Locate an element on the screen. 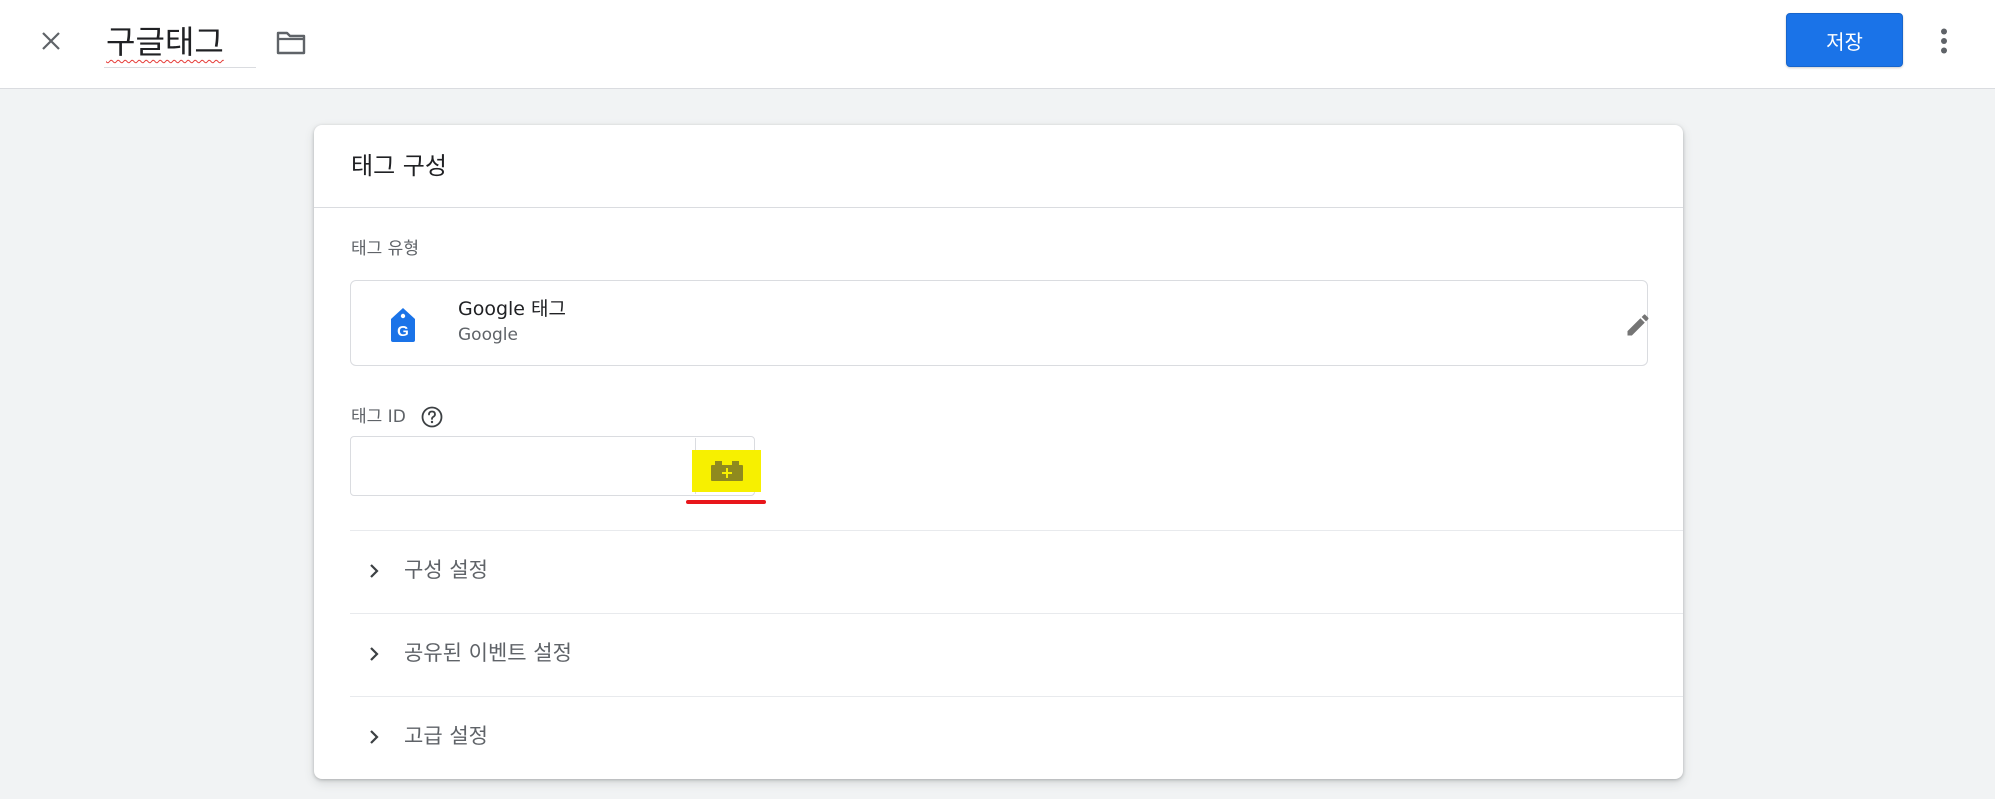 The image size is (1995, 799). insert-variable-button is located at coordinates (726, 471).